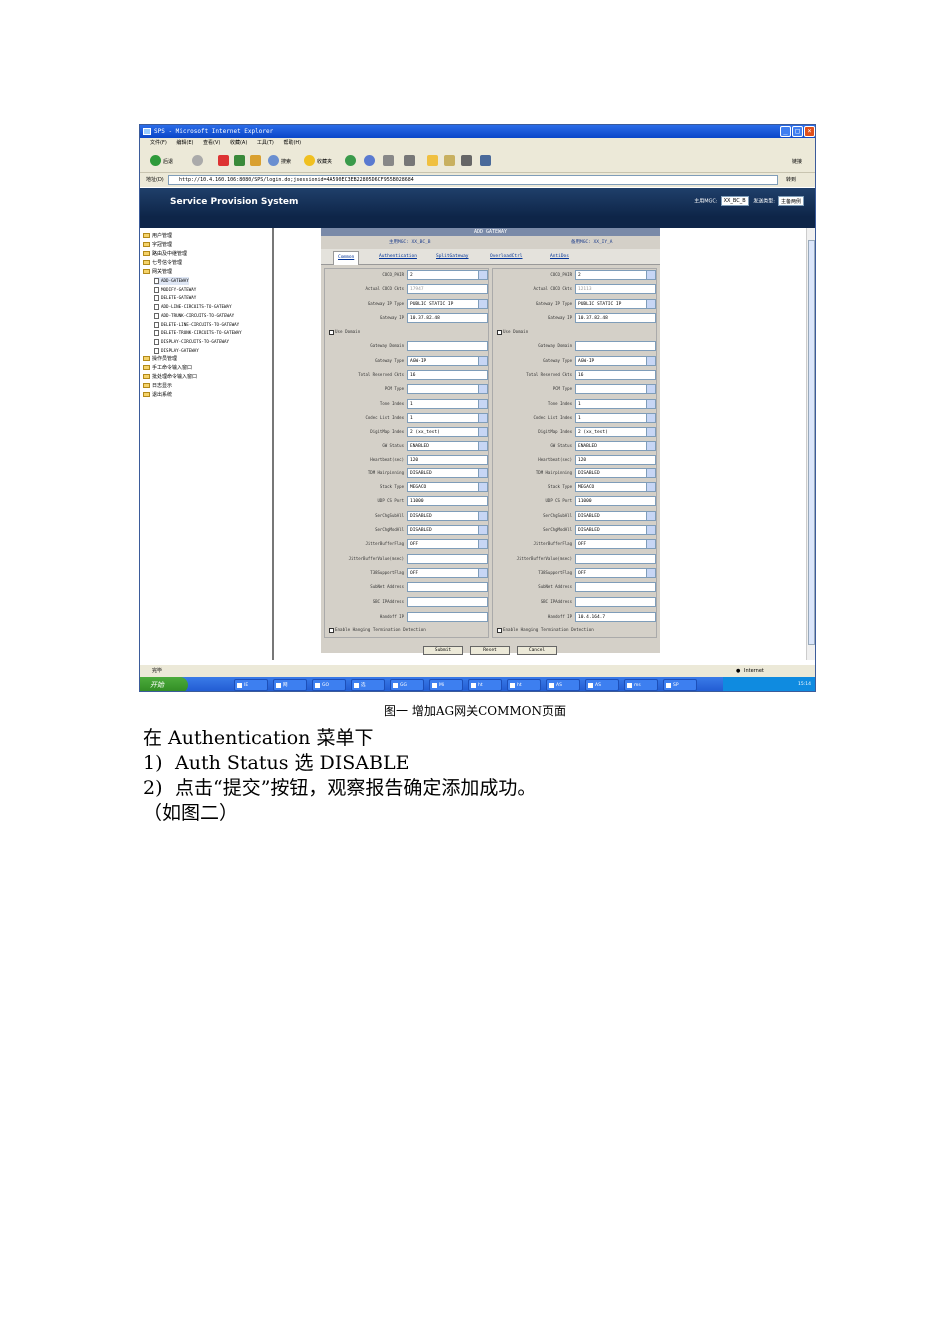 This screenshot has height=1344, width=950. What do you see at coordinates (368, 685) in the screenshot?
I see `task-item: 选` at bounding box center [368, 685].